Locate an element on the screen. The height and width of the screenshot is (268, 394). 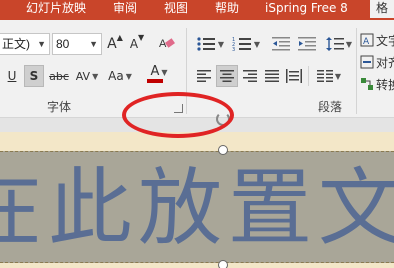
tab-slideshow: 幻灯片放映 is located at coordinates (56, 9).